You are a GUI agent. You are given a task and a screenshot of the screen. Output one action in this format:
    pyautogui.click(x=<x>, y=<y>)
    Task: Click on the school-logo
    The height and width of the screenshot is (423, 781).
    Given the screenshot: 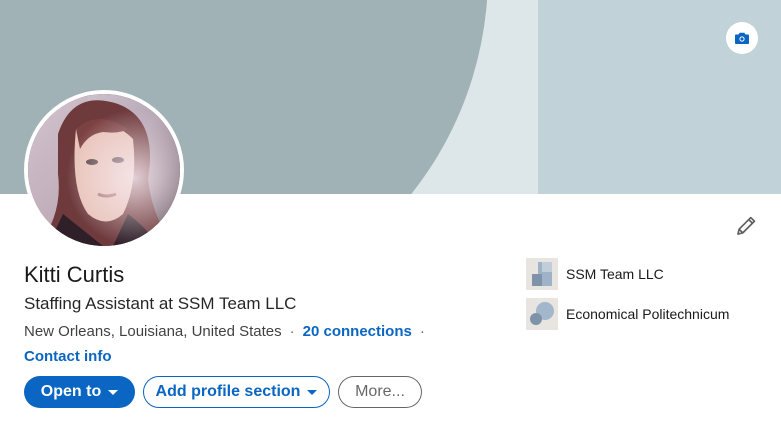 What is the action you would take?
    pyautogui.click(x=542, y=314)
    